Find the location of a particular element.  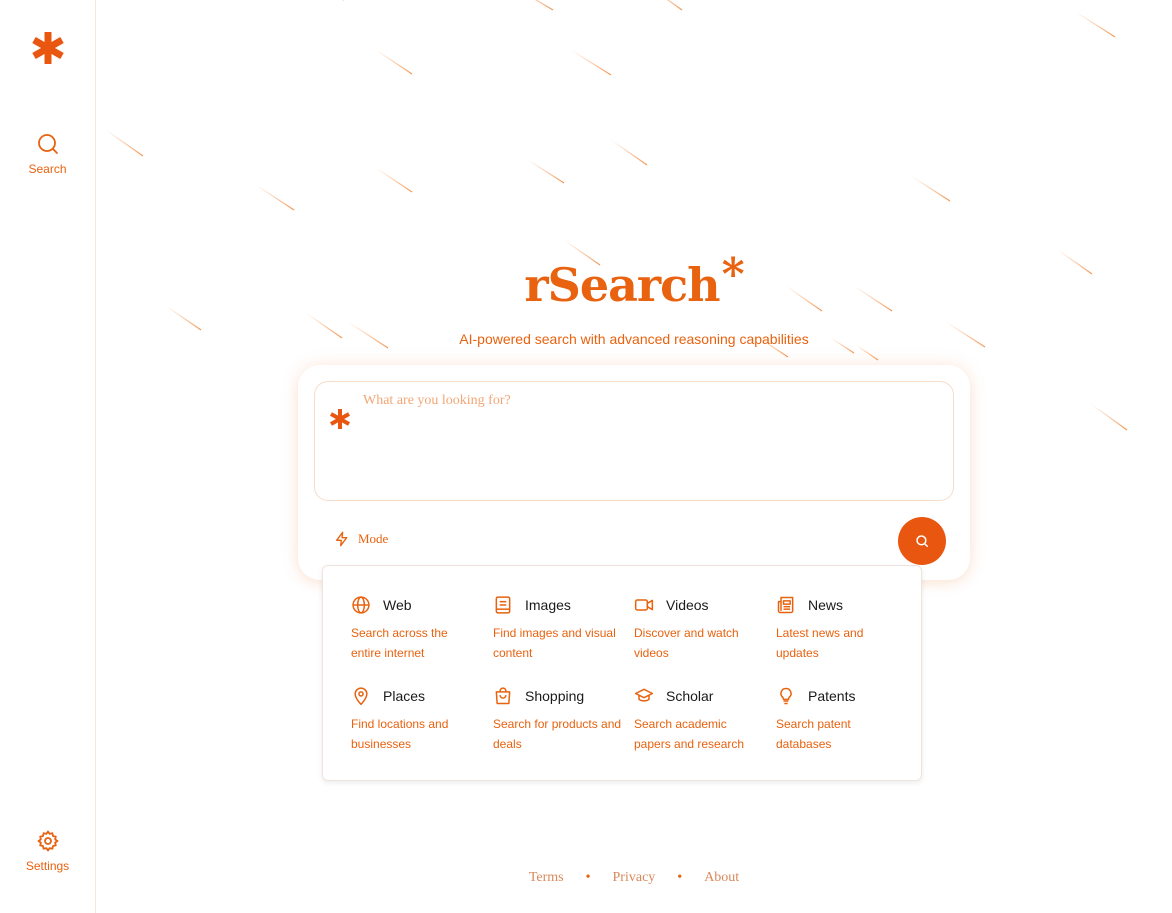

mode-option-title: News is located at coordinates (826, 605).